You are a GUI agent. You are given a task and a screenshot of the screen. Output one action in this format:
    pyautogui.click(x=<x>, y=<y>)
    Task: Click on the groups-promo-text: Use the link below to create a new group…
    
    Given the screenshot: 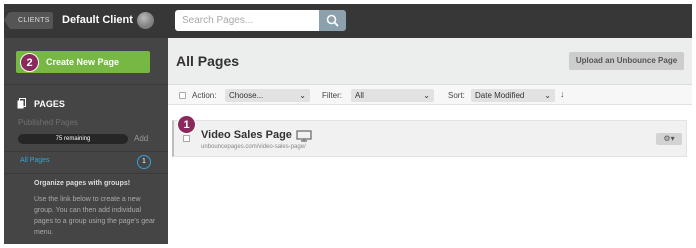 What is the action you would take?
    pyautogui.click(x=95, y=216)
    